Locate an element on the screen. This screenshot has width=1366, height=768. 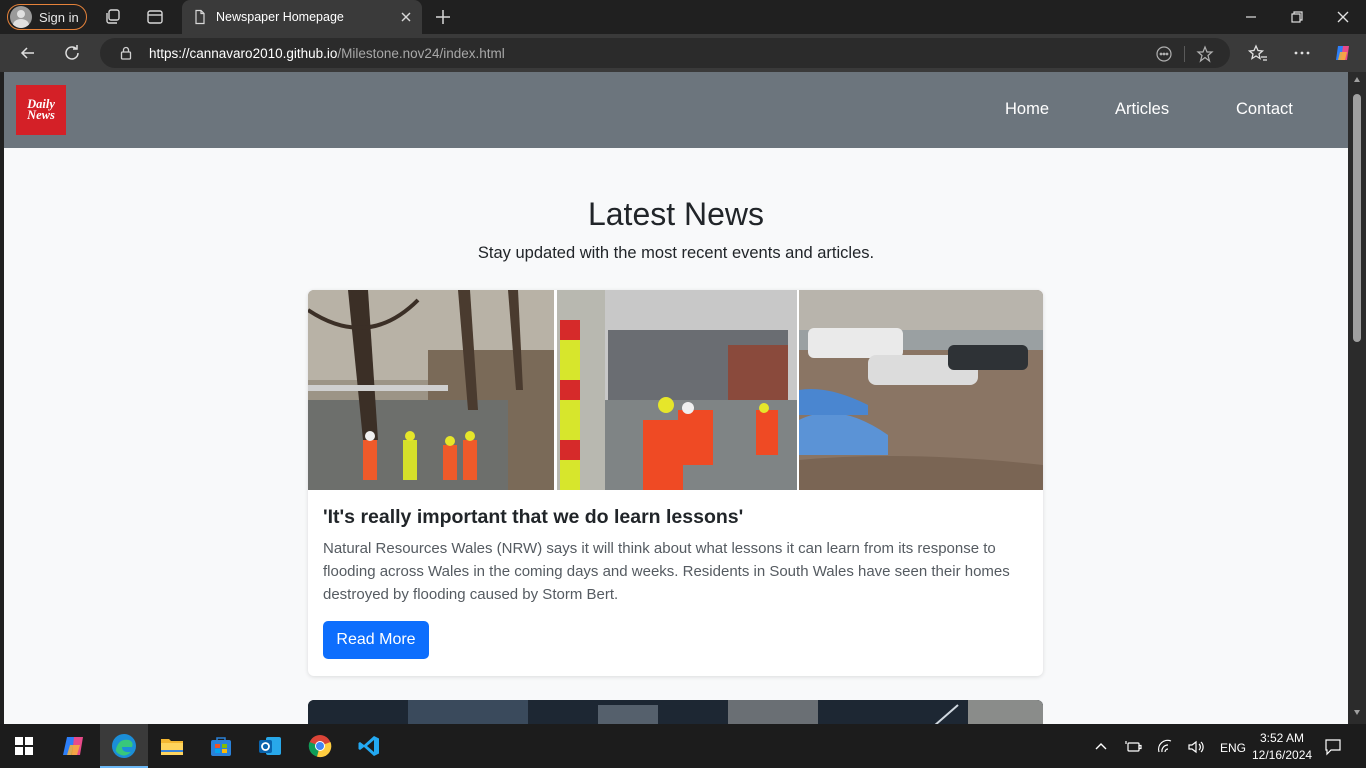
tab-newspaper-homepage: Newspaper Homepage is located at coordinates (302, 17).